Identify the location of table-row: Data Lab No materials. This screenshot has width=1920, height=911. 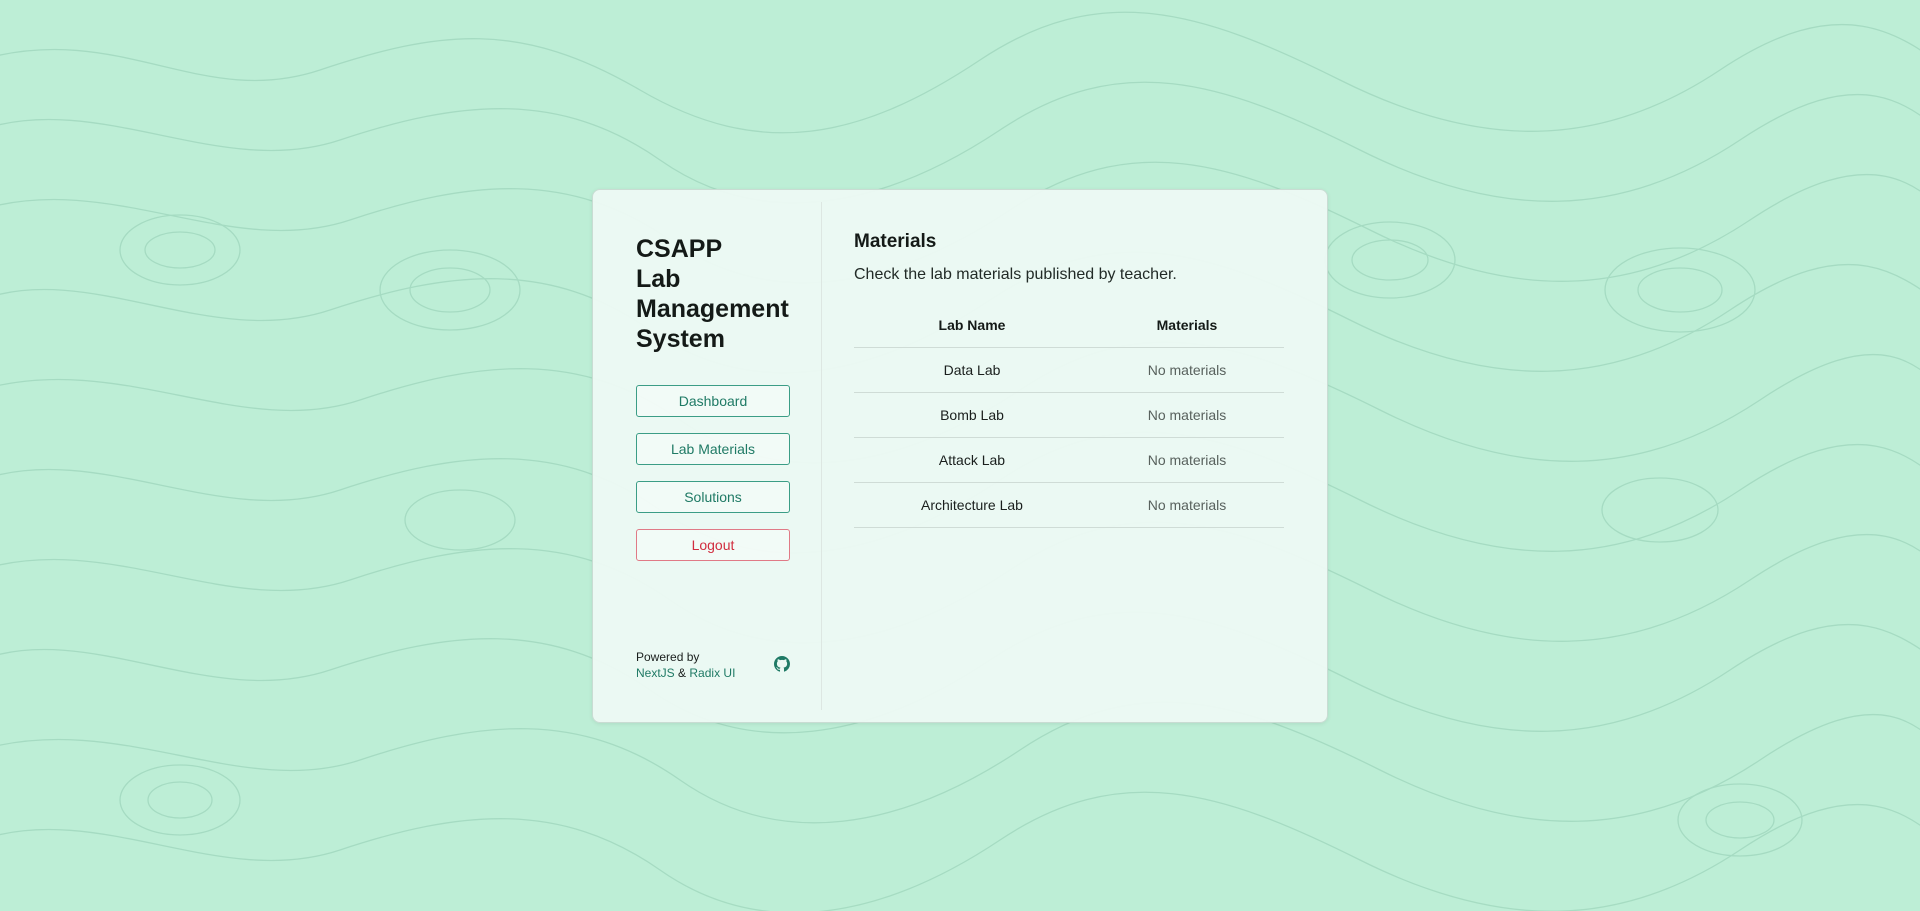
(1069, 370).